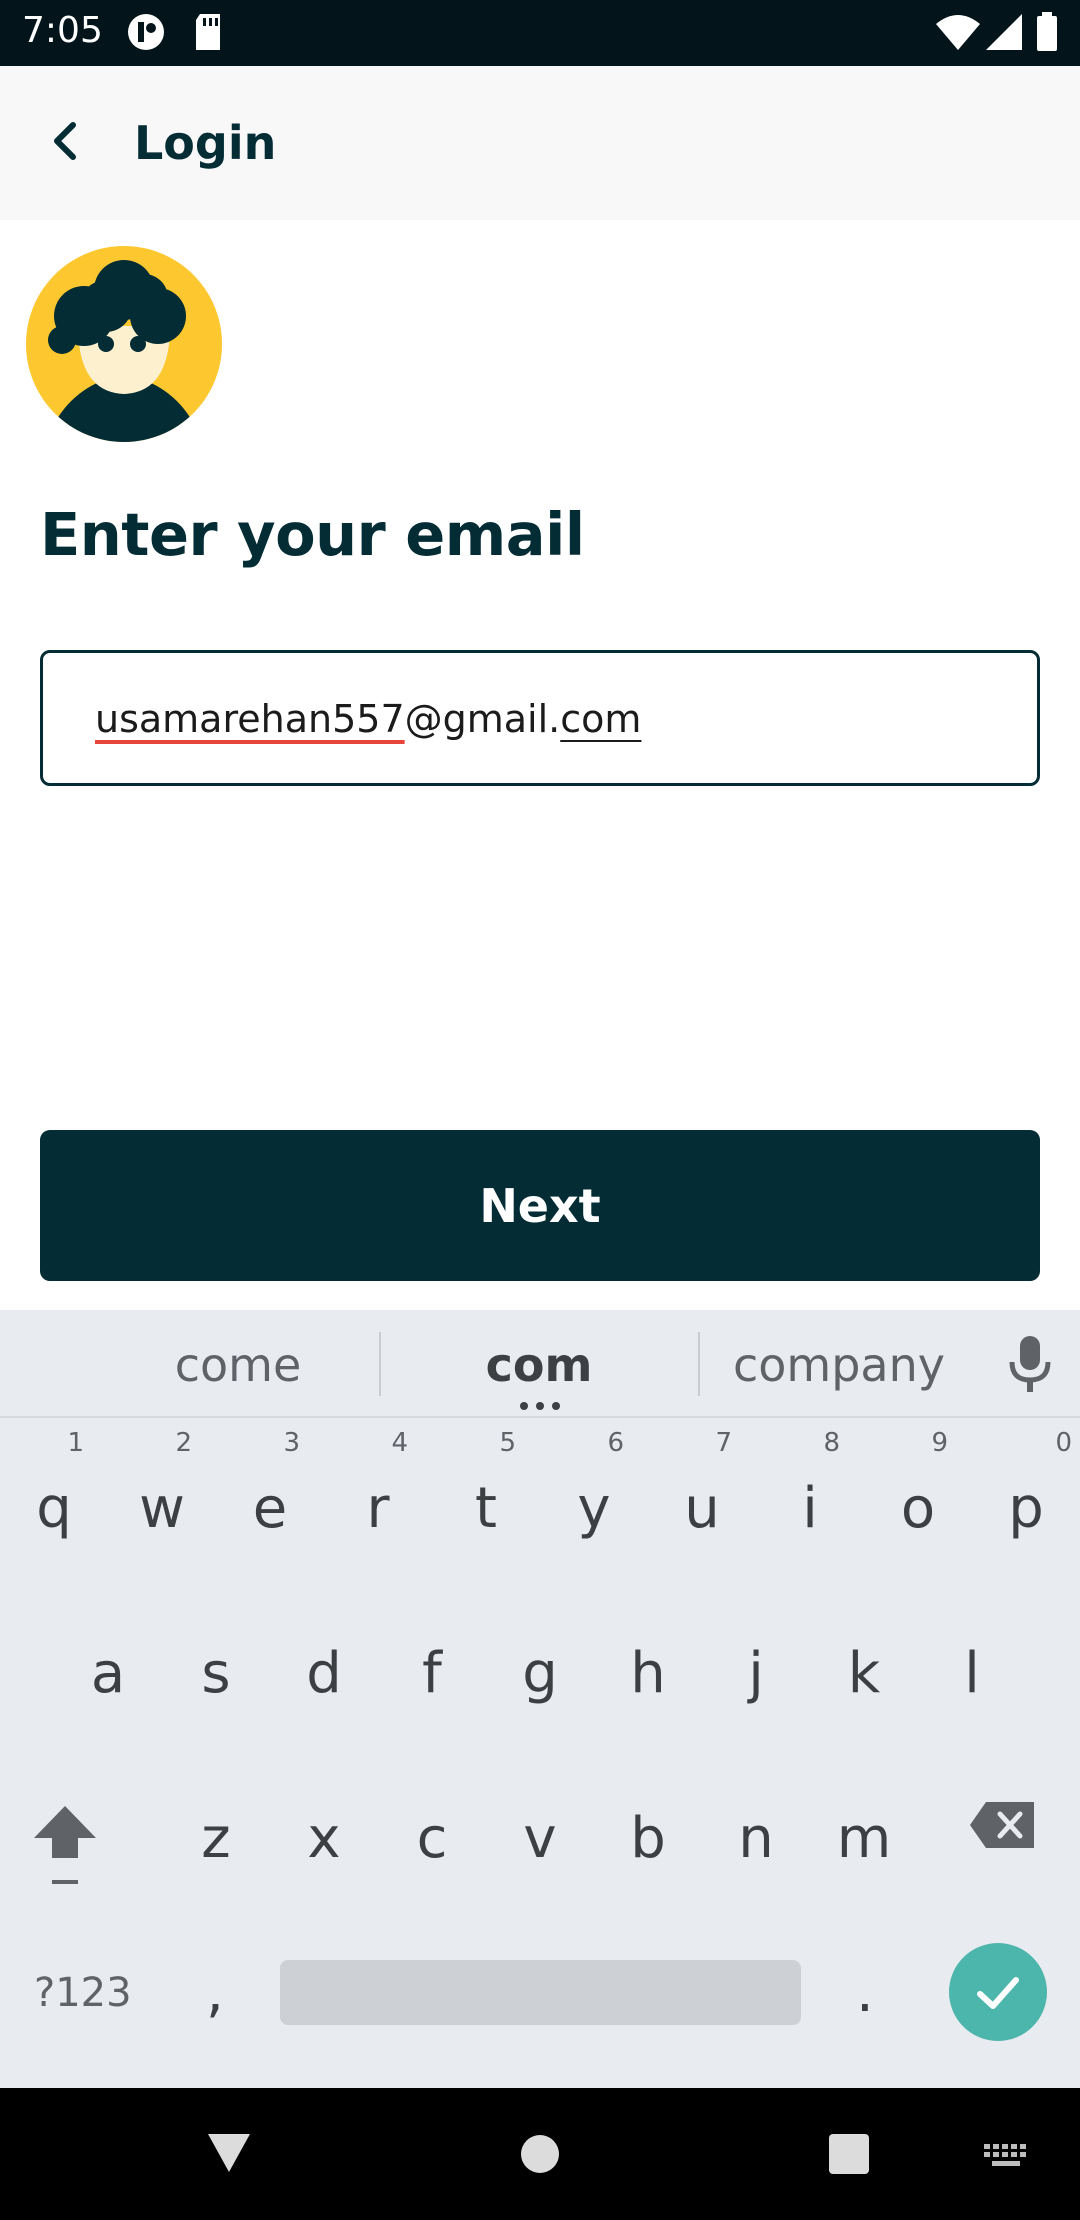  I want to click on key-w: 2w, so click(162, 1495).